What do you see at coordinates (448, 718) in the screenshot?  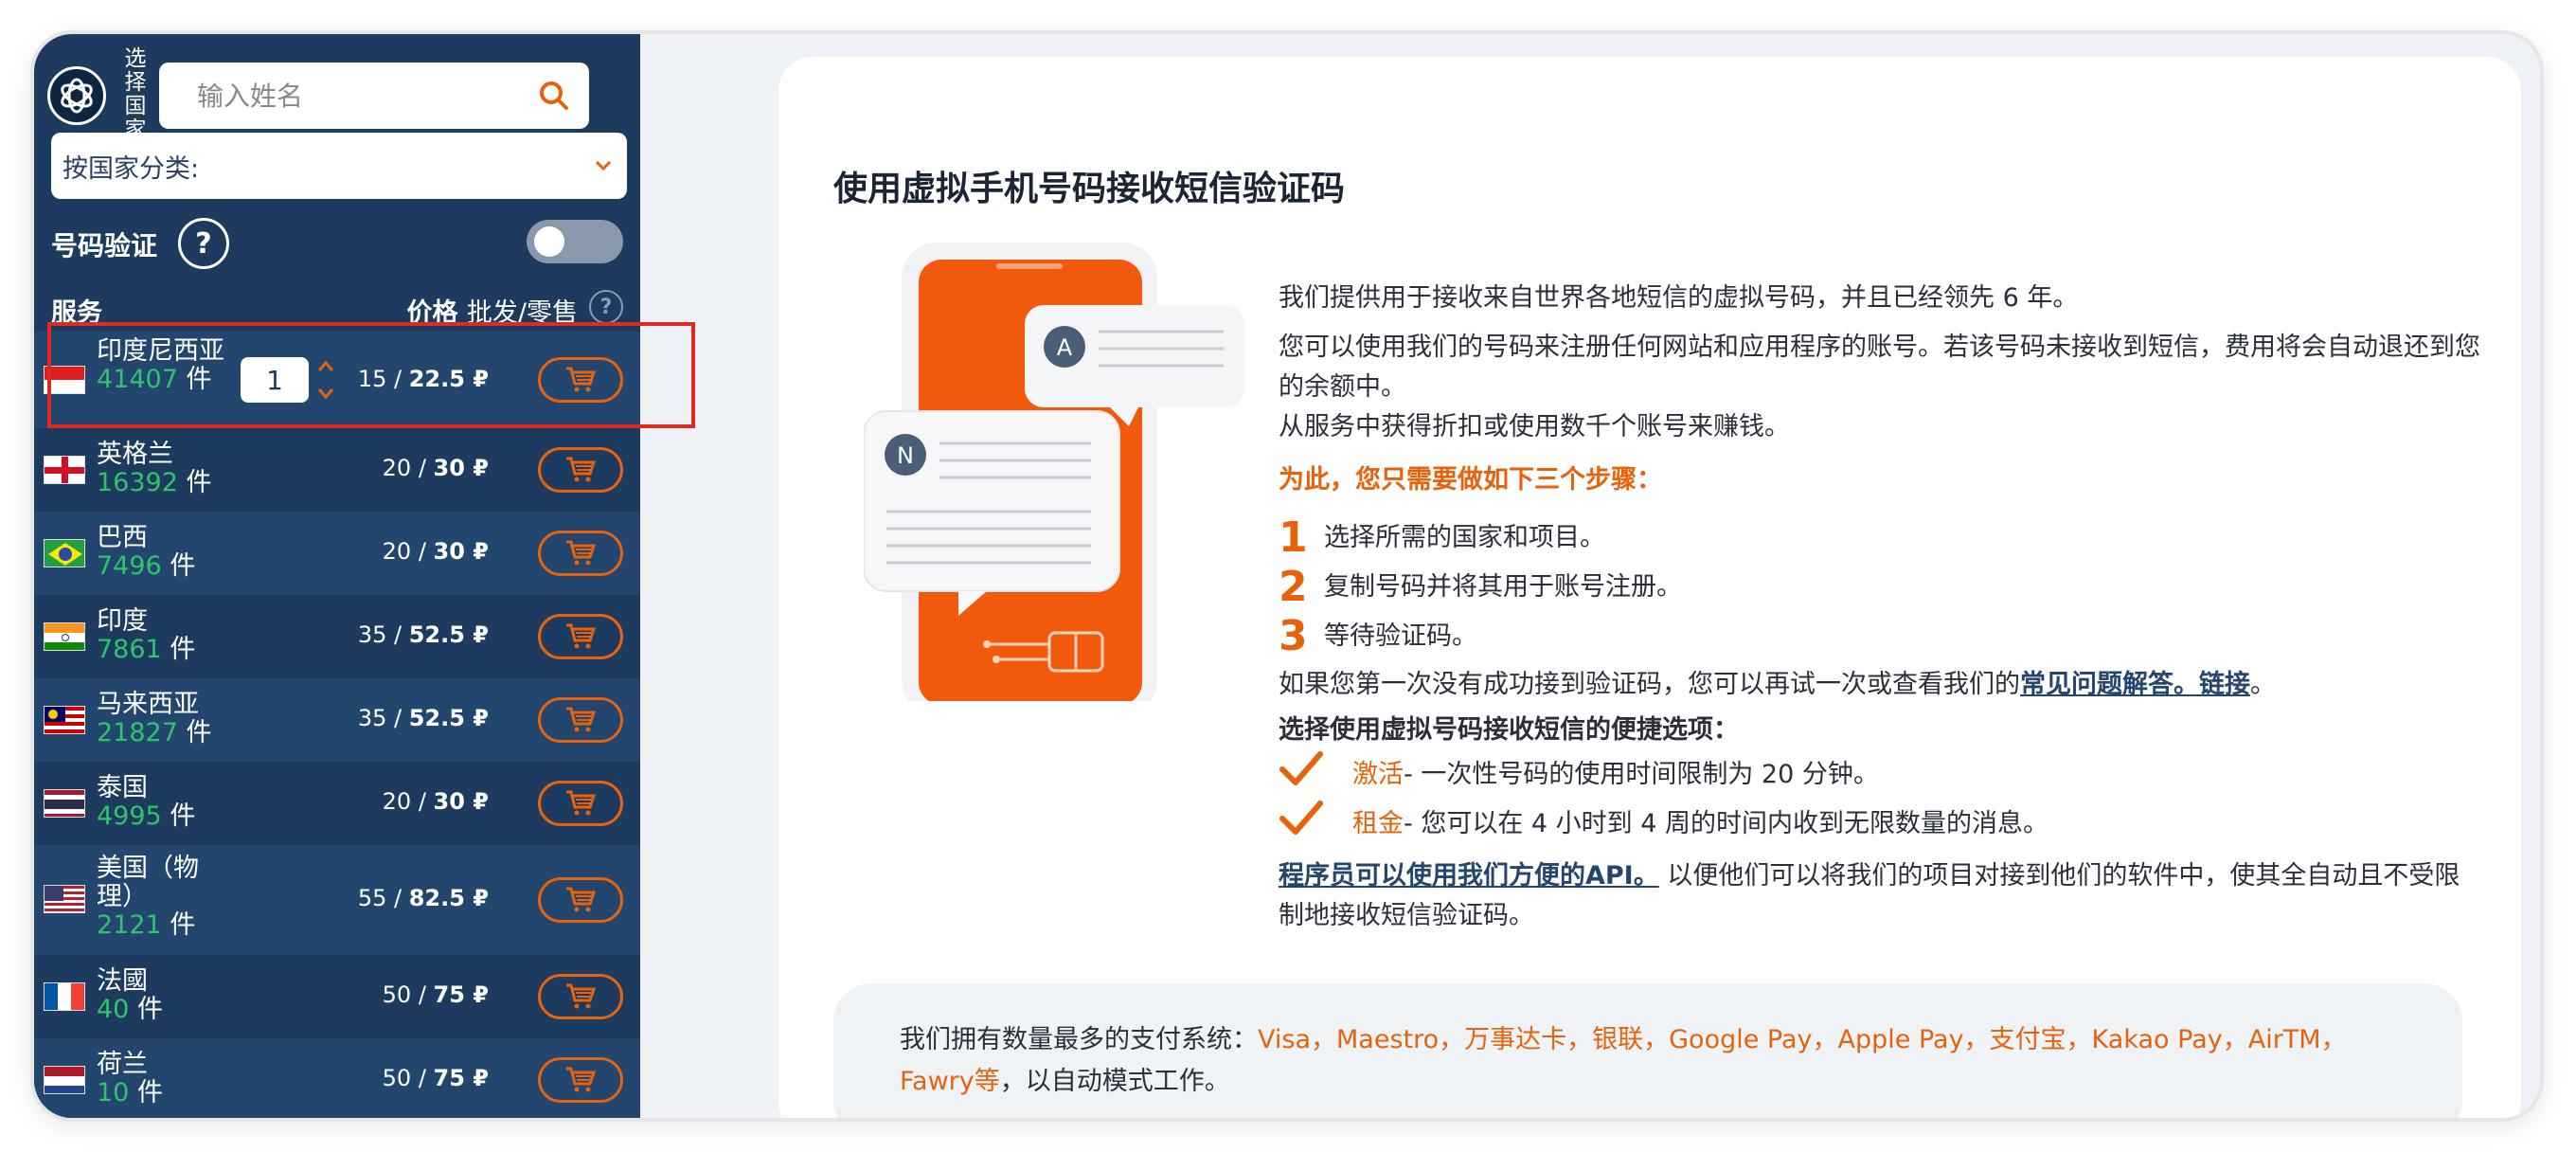 I see `price-retail: 52.5 ₽` at bounding box center [448, 718].